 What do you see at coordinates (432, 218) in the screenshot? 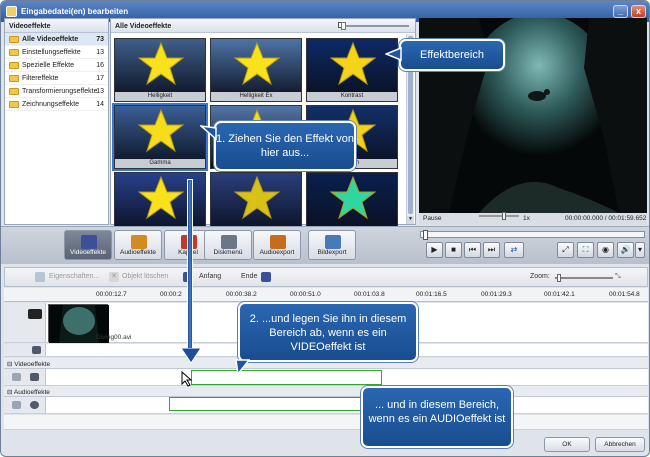
I see `player-state: Pause` at bounding box center [432, 218].